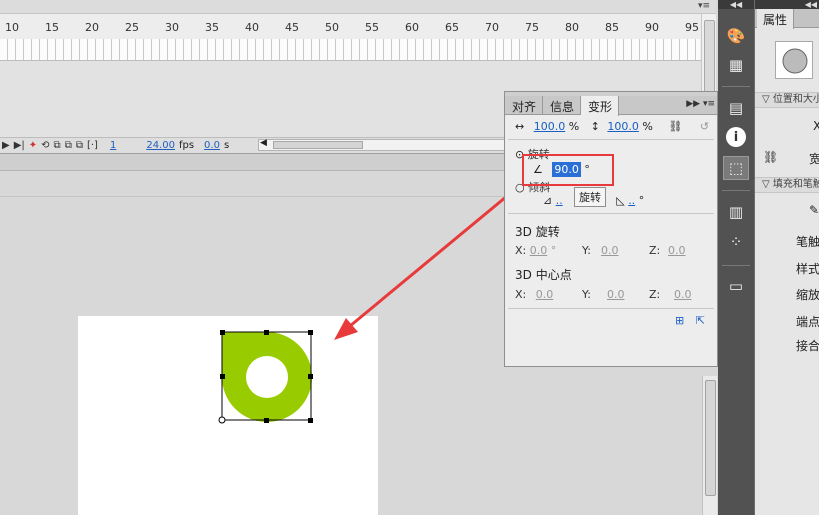 The image size is (819, 515). I want to click on arrow-line, so click(437, 254).